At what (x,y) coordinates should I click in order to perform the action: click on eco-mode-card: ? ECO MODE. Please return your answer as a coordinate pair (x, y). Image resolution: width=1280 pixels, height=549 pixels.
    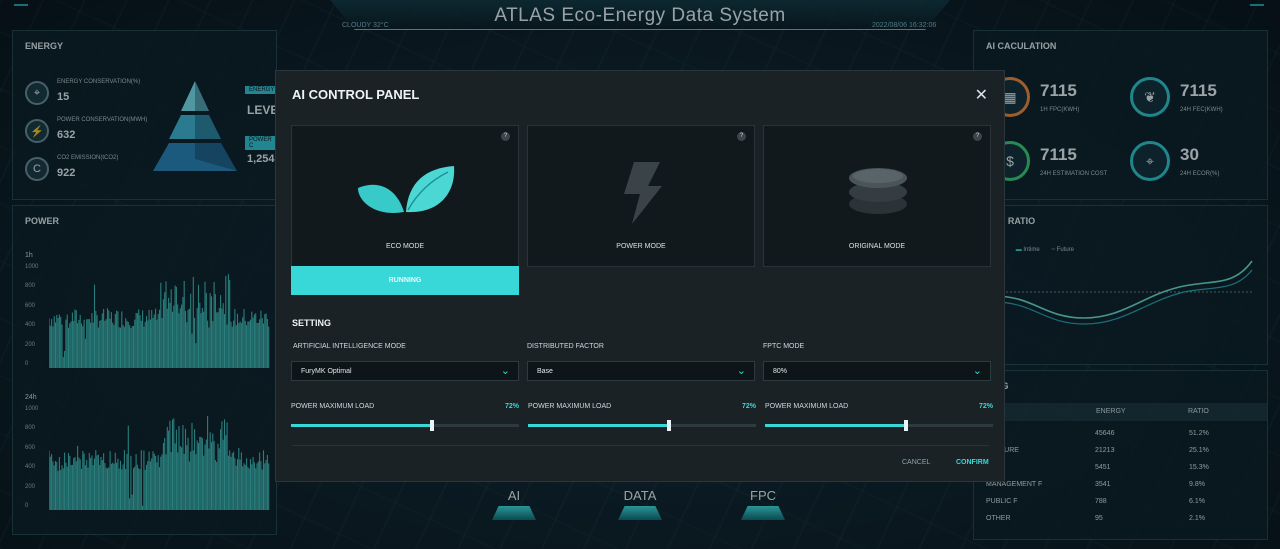
    Looking at the image, I should click on (405, 196).